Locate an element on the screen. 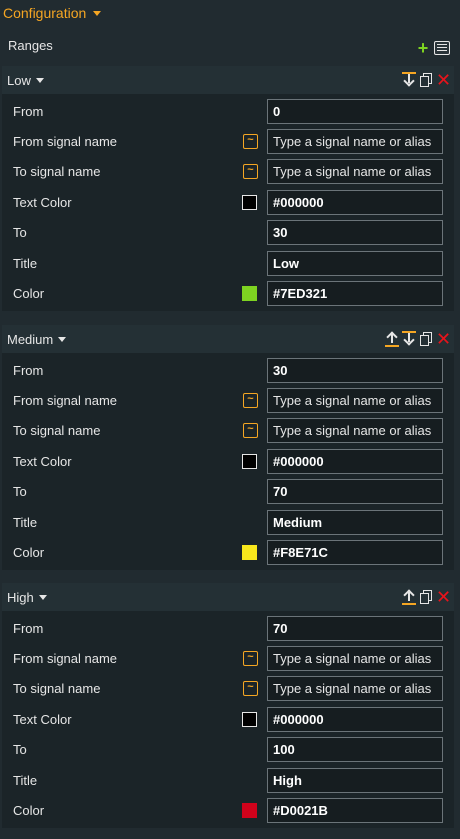 This screenshot has height=839, width=460. range-header: Low ✕ is located at coordinates (228, 80).